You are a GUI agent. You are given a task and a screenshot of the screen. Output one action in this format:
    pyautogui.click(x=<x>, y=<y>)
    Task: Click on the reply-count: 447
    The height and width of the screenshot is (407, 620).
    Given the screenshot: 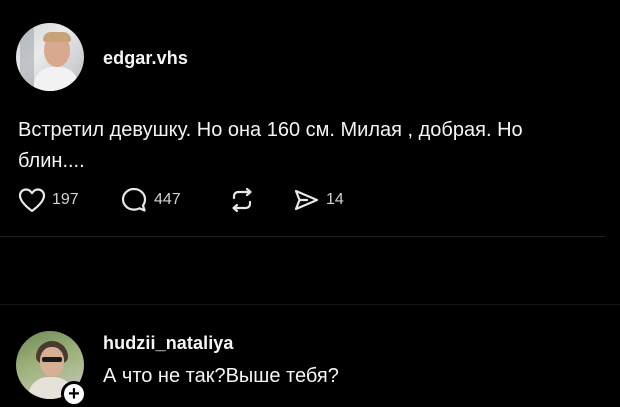 What is the action you would take?
    pyautogui.click(x=167, y=199)
    